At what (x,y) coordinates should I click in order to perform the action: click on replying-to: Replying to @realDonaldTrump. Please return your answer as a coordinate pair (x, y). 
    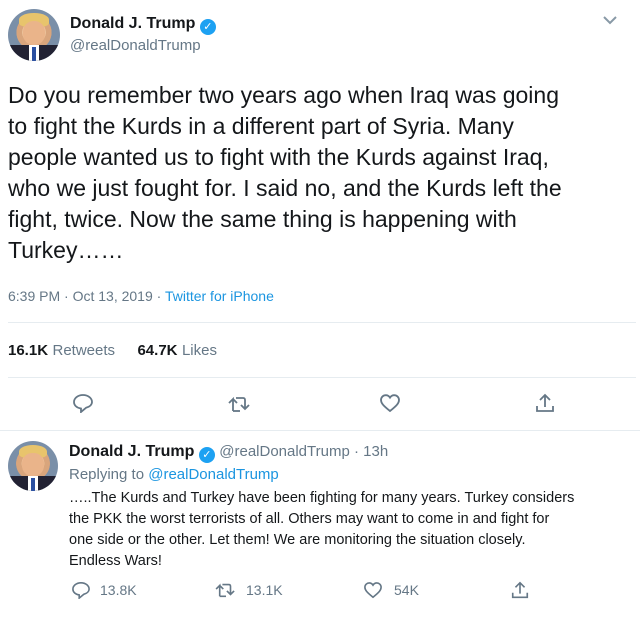
    Looking at the image, I should click on (174, 474).